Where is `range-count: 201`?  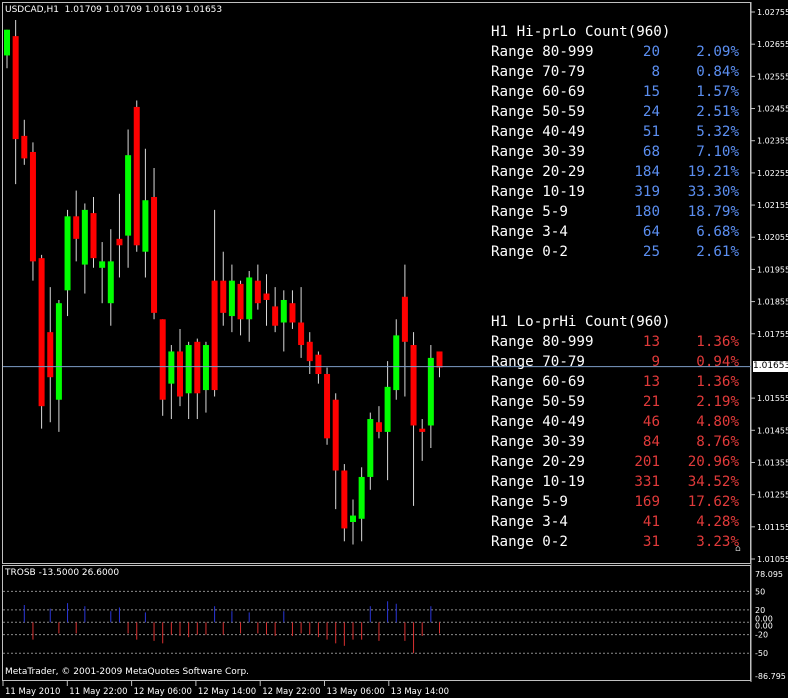
range-count: 201 is located at coordinates (647, 462).